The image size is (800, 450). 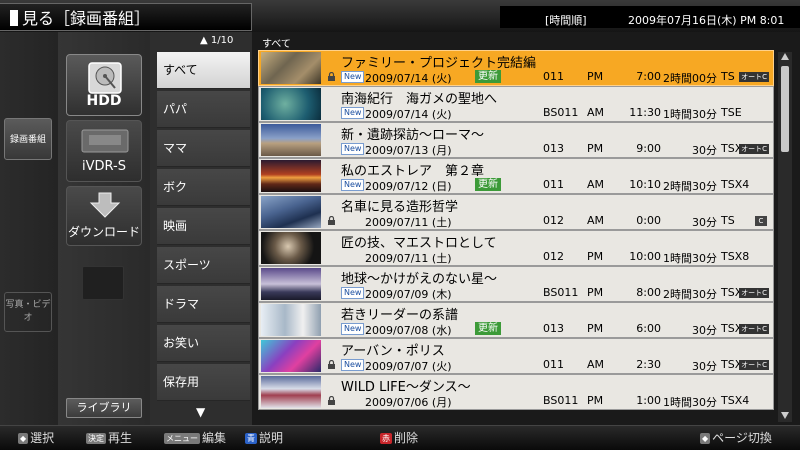 What do you see at coordinates (203, 343) in the screenshot?
I see `category-comedy: お笑い` at bounding box center [203, 343].